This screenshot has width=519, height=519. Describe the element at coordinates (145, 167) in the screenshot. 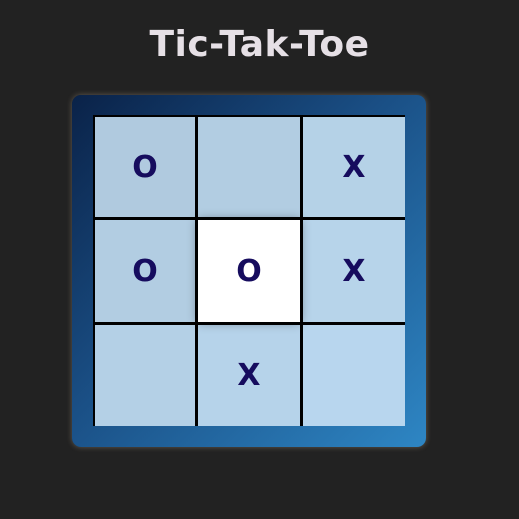

I see `board-cell-r0-c0: O` at that location.